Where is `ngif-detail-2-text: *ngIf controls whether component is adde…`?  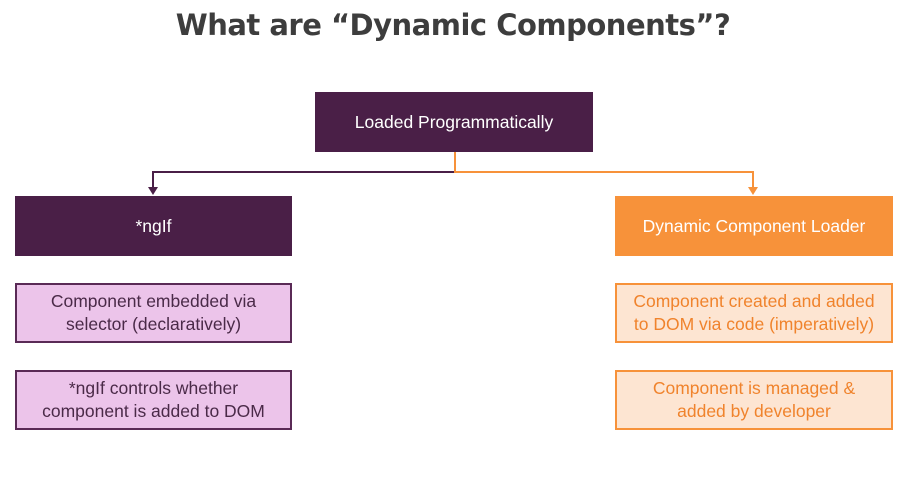
ngif-detail-2-text: *ngIf controls whether component is adde… is located at coordinates (153, 399).